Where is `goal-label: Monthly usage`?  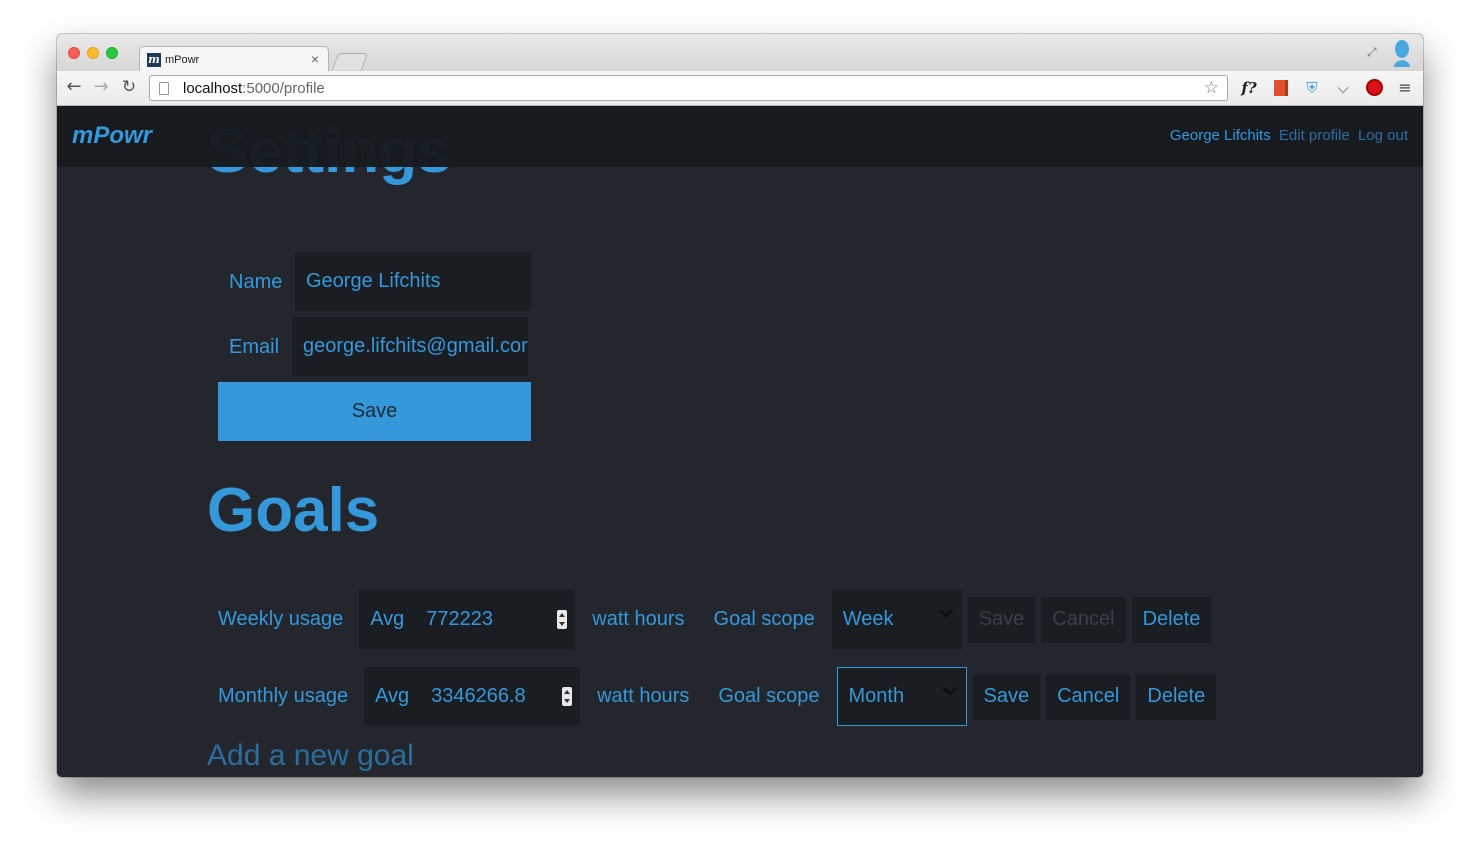 goal-label: Monthly usage is located at coordinates (283, 696).